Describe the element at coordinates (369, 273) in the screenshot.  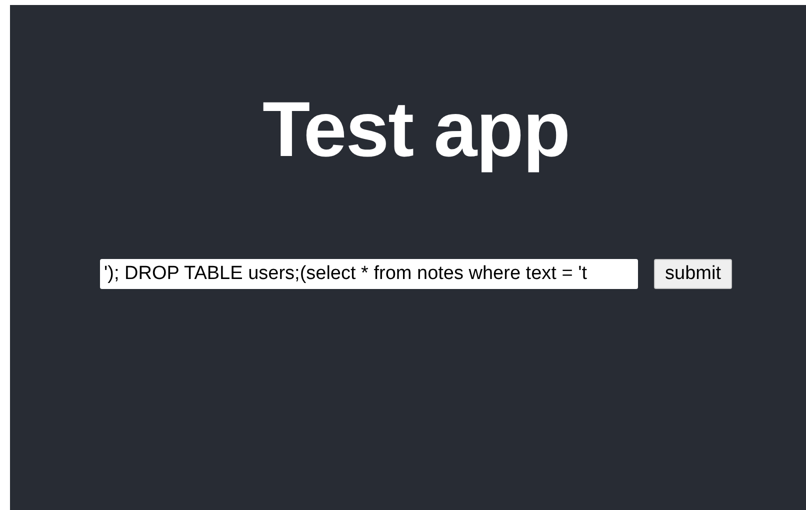
I see `text-input-field: '); DROP TABLE users;(select * from notes where text = 't` at that location.